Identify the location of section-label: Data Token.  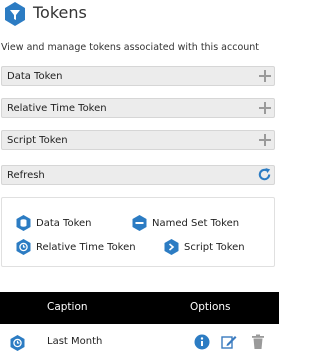
(35, 76).